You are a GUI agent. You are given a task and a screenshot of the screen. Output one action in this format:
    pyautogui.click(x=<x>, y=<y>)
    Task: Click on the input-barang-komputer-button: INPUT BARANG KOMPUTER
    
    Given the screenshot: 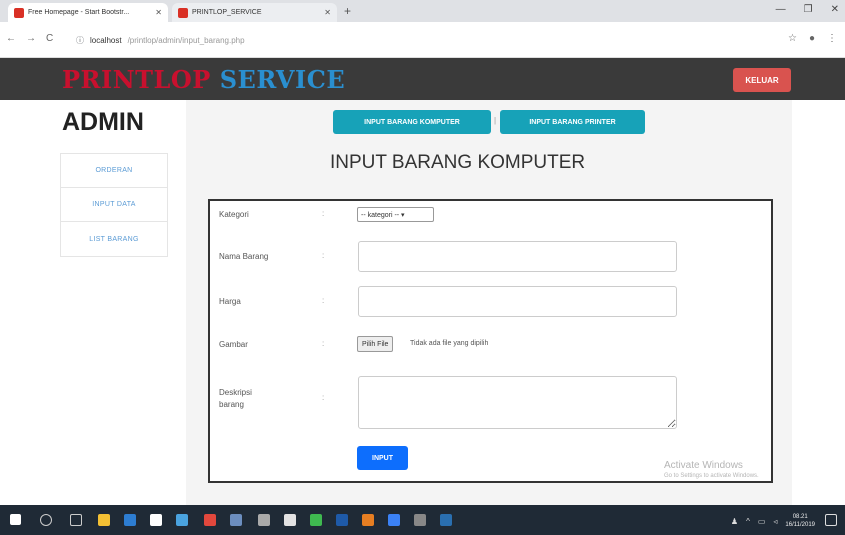 What is the action you would take?
    pyautogui.click(x=412, y=122)
    